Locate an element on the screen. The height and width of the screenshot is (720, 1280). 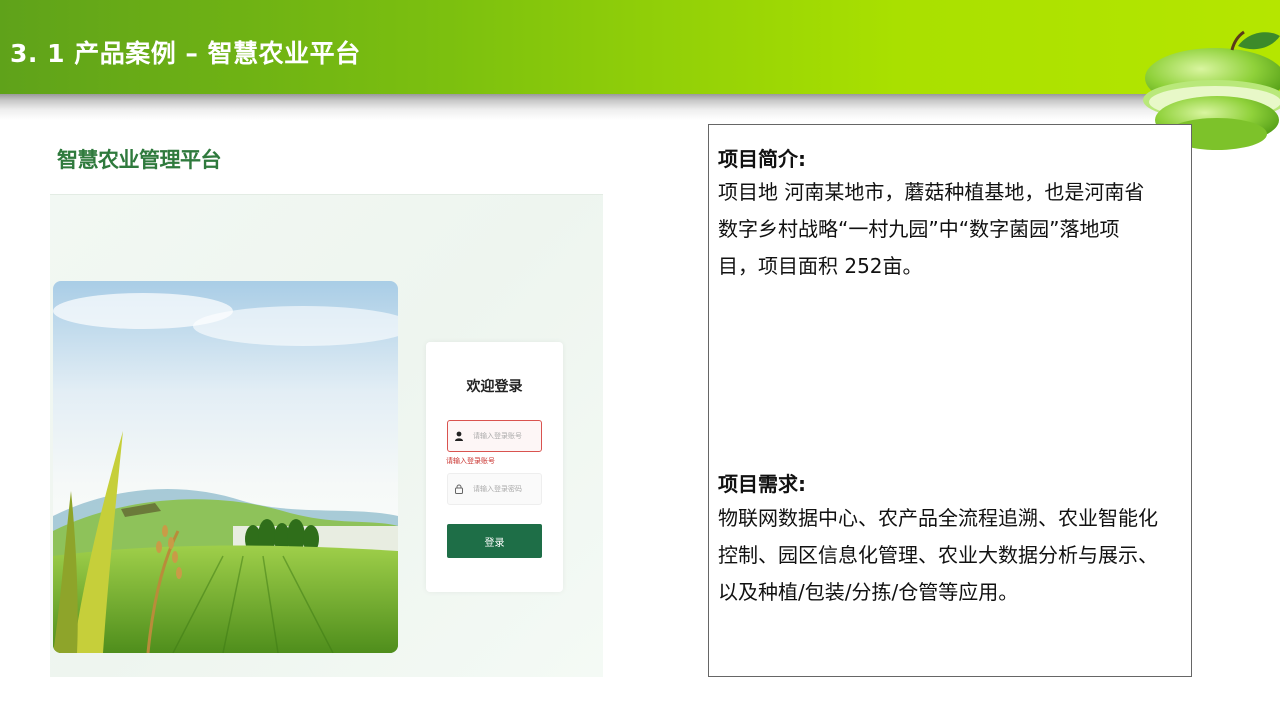
lock-icon is located at coordinates (459, 489).